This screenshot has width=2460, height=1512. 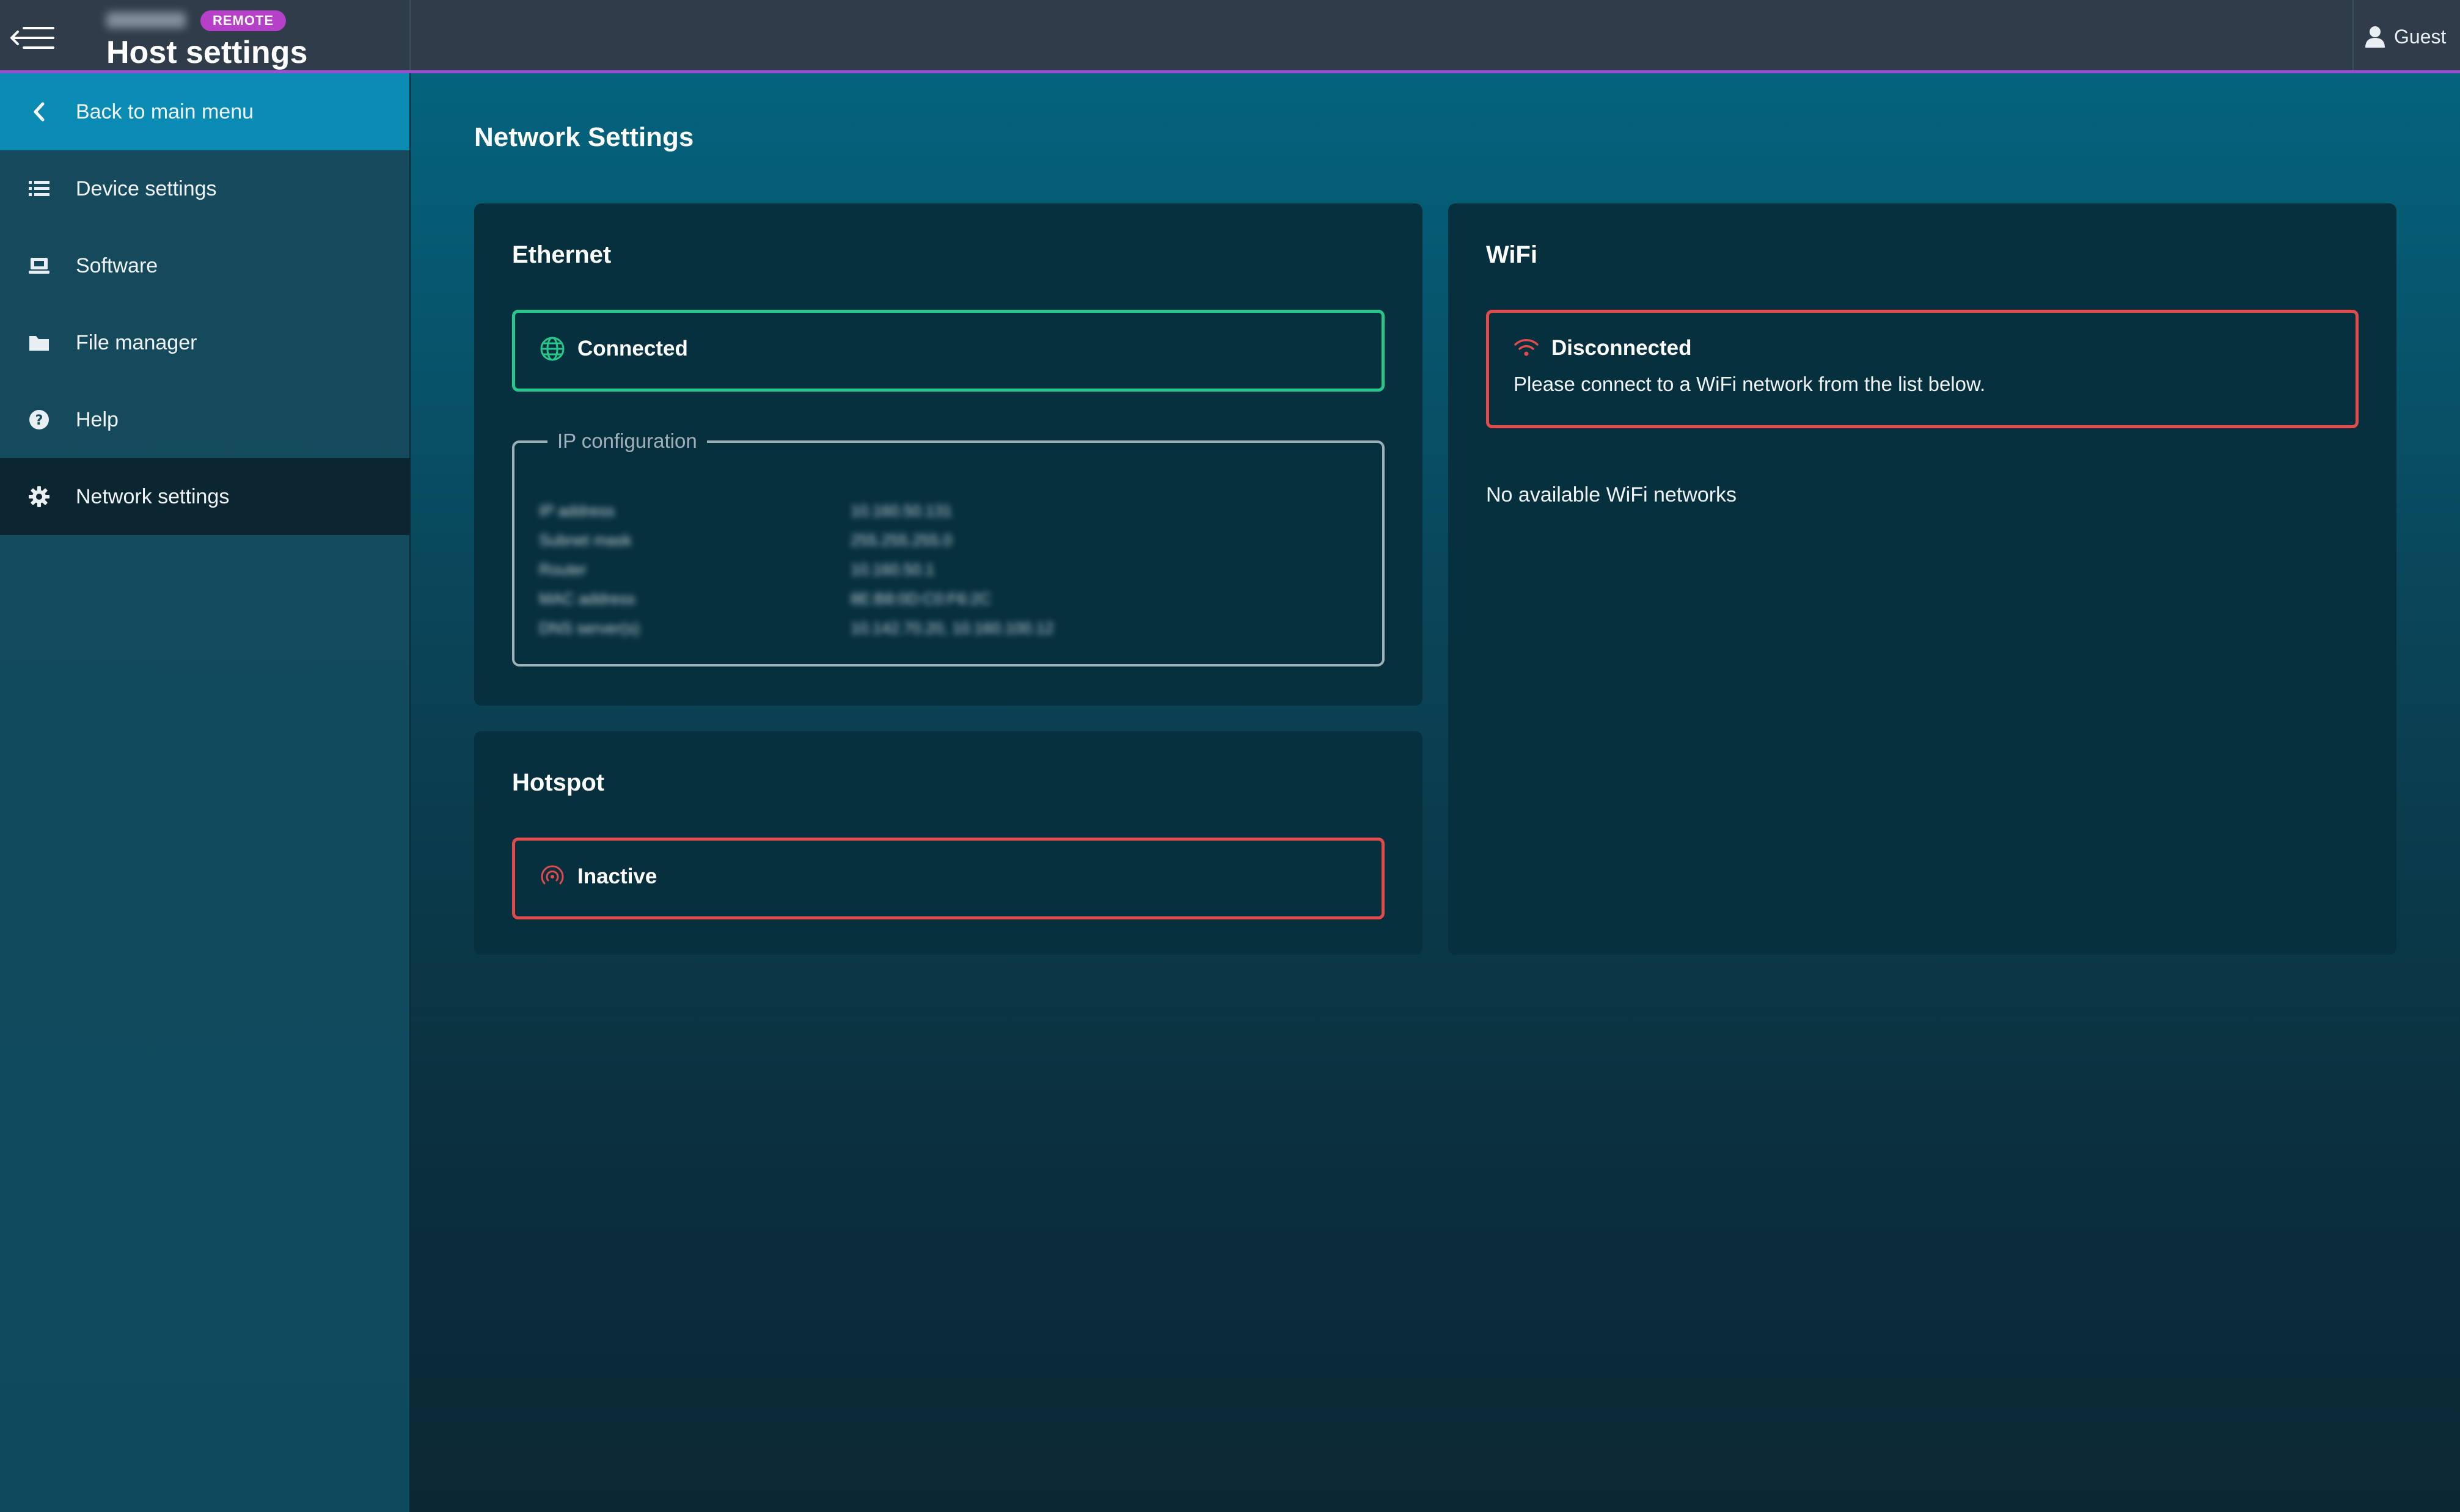 I want to click on ip-row: Subnet mask 255.255.255.0, so click(x=844, y=540).